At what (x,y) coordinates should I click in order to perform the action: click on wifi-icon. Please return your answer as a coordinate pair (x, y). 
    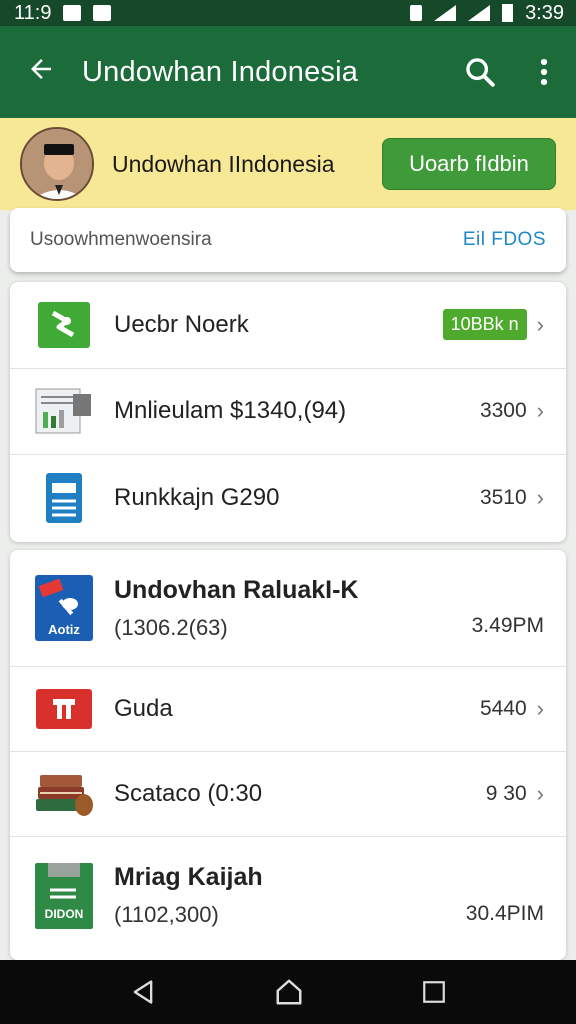
    Looking at the image, I should click on (445, 13).